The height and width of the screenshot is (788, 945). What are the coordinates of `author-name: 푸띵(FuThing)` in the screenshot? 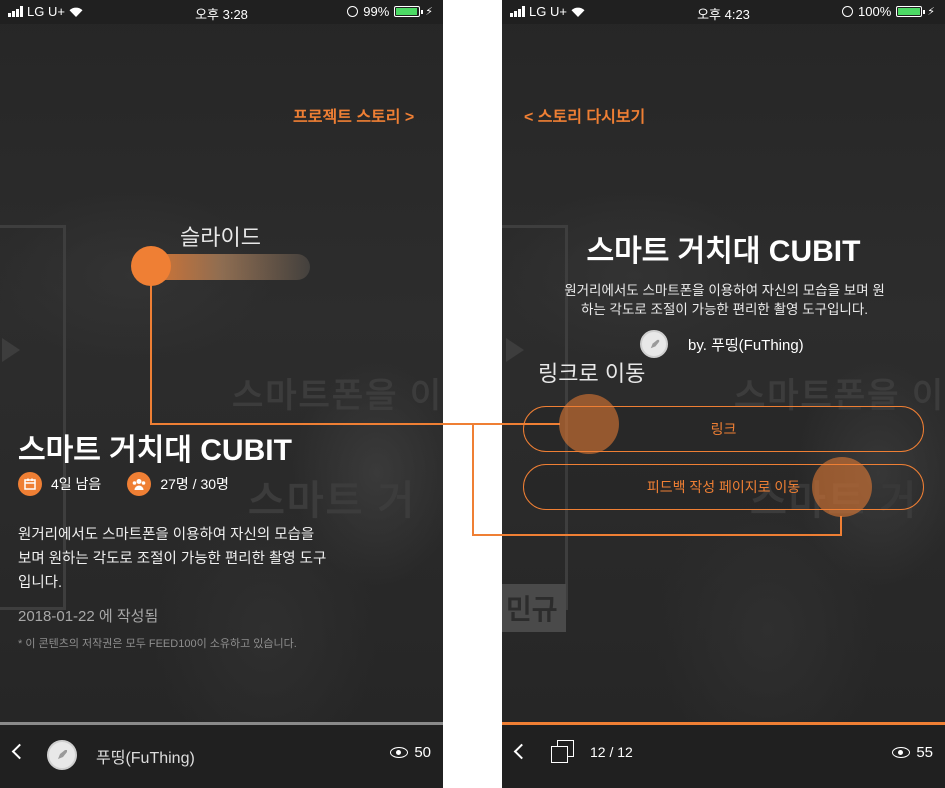 It's located at (145, 756).